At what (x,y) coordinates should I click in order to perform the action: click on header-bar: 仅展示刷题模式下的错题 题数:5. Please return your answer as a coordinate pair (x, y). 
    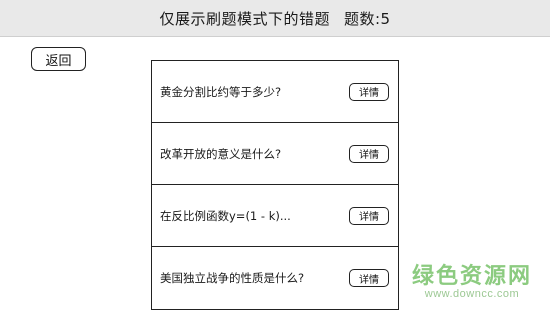
    Looking at the image, I should click on (275, 18).